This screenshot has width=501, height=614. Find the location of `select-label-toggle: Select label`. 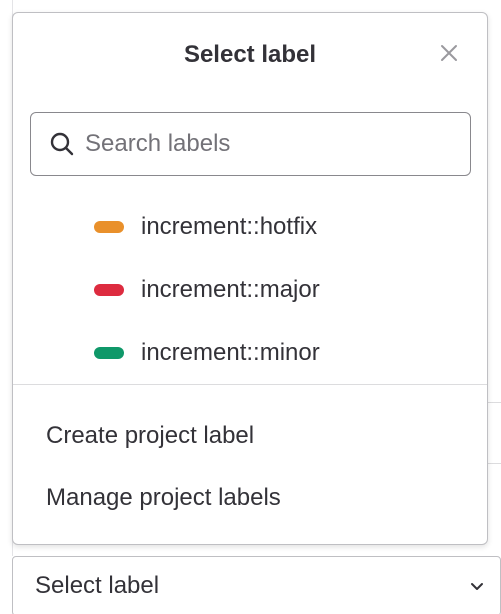

select-label-toggle: Select label is located at coordinates (256, 585).